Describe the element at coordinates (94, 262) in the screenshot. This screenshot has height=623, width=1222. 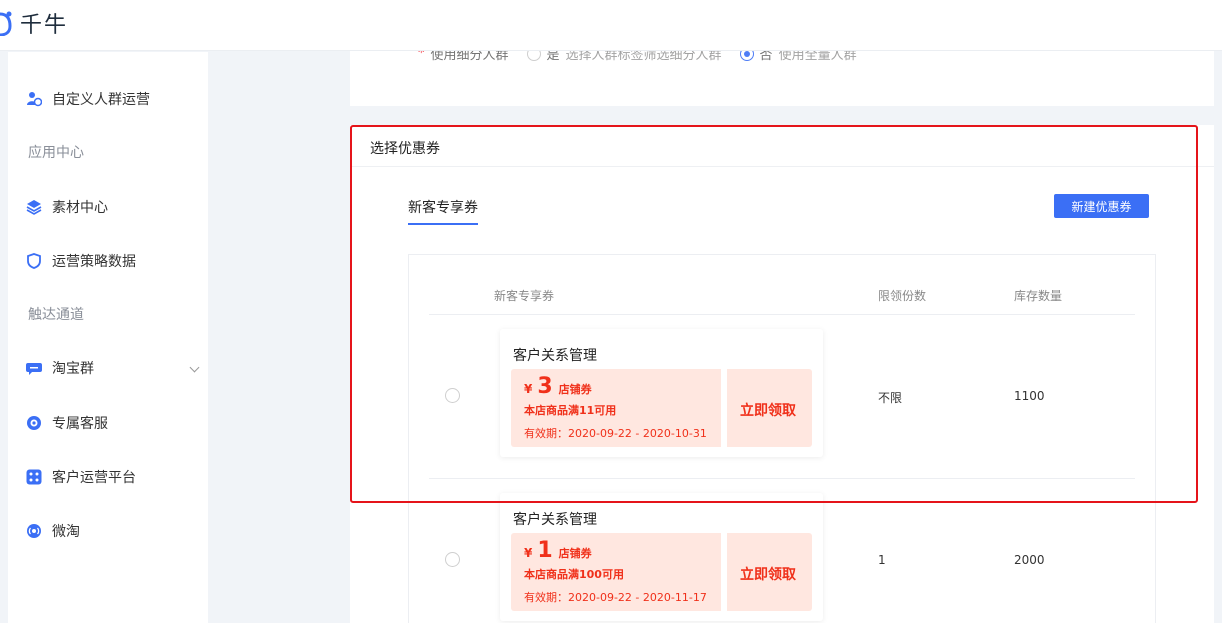
I see `sidebar-item-label: 运营策略数据` at that location.